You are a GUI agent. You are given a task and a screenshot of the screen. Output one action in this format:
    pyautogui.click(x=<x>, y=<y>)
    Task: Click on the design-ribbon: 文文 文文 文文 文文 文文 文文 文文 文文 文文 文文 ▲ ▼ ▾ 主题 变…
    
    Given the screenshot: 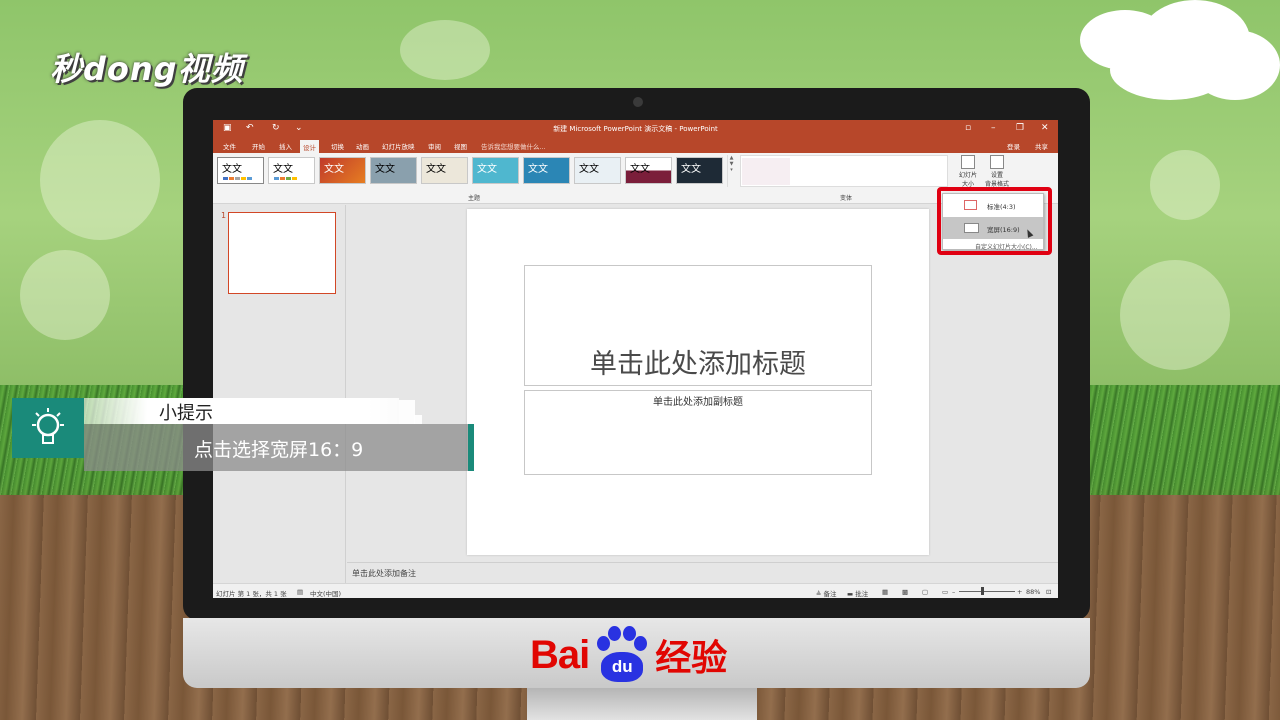 What is the action you would take?
    pyautogui.click(x=635, y=178)
    